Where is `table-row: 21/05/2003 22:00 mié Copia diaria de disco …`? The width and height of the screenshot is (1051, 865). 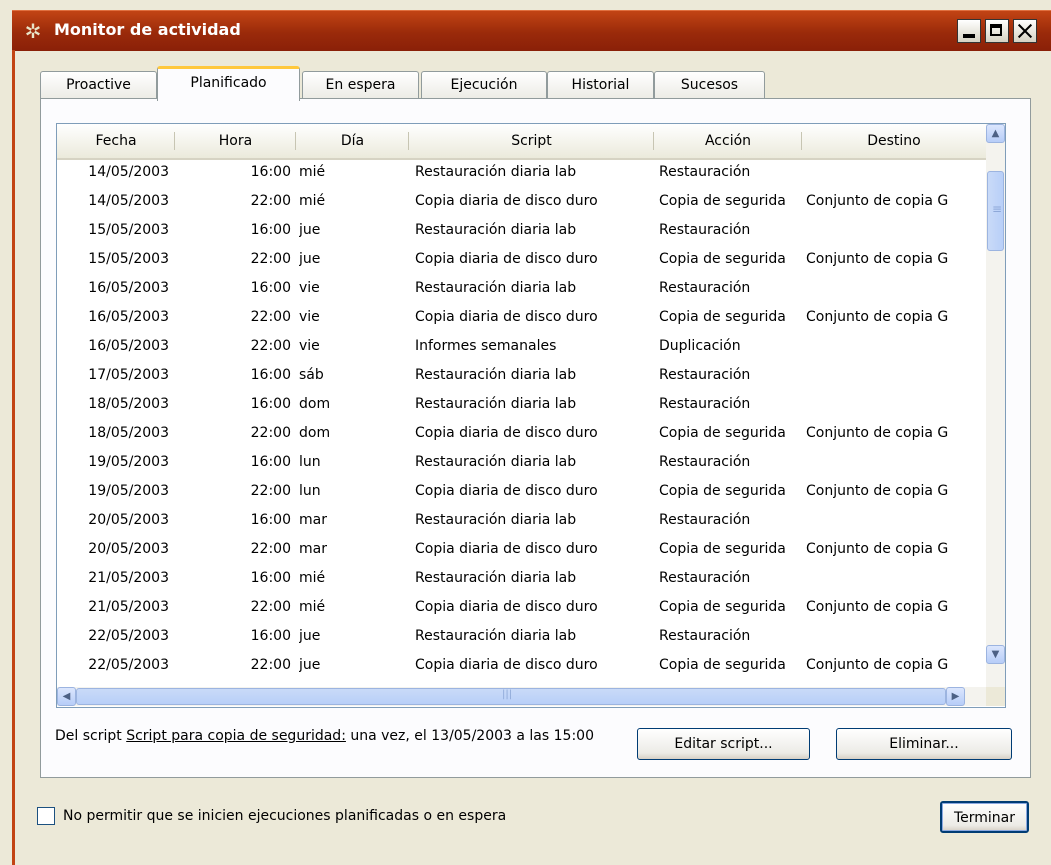 table-row: 21/05/2003 22:00 mié Copia diaria de disco … is located at coordinates (521, 609).